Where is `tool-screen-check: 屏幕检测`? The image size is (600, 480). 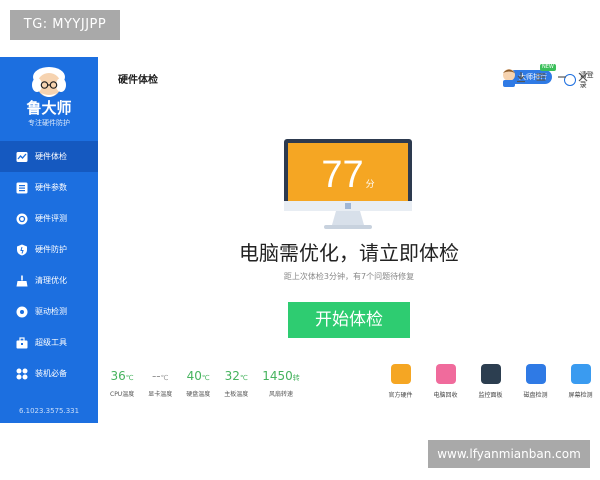
tool-screen-check: 屏幕检测 is located at coordinates (579, 381).